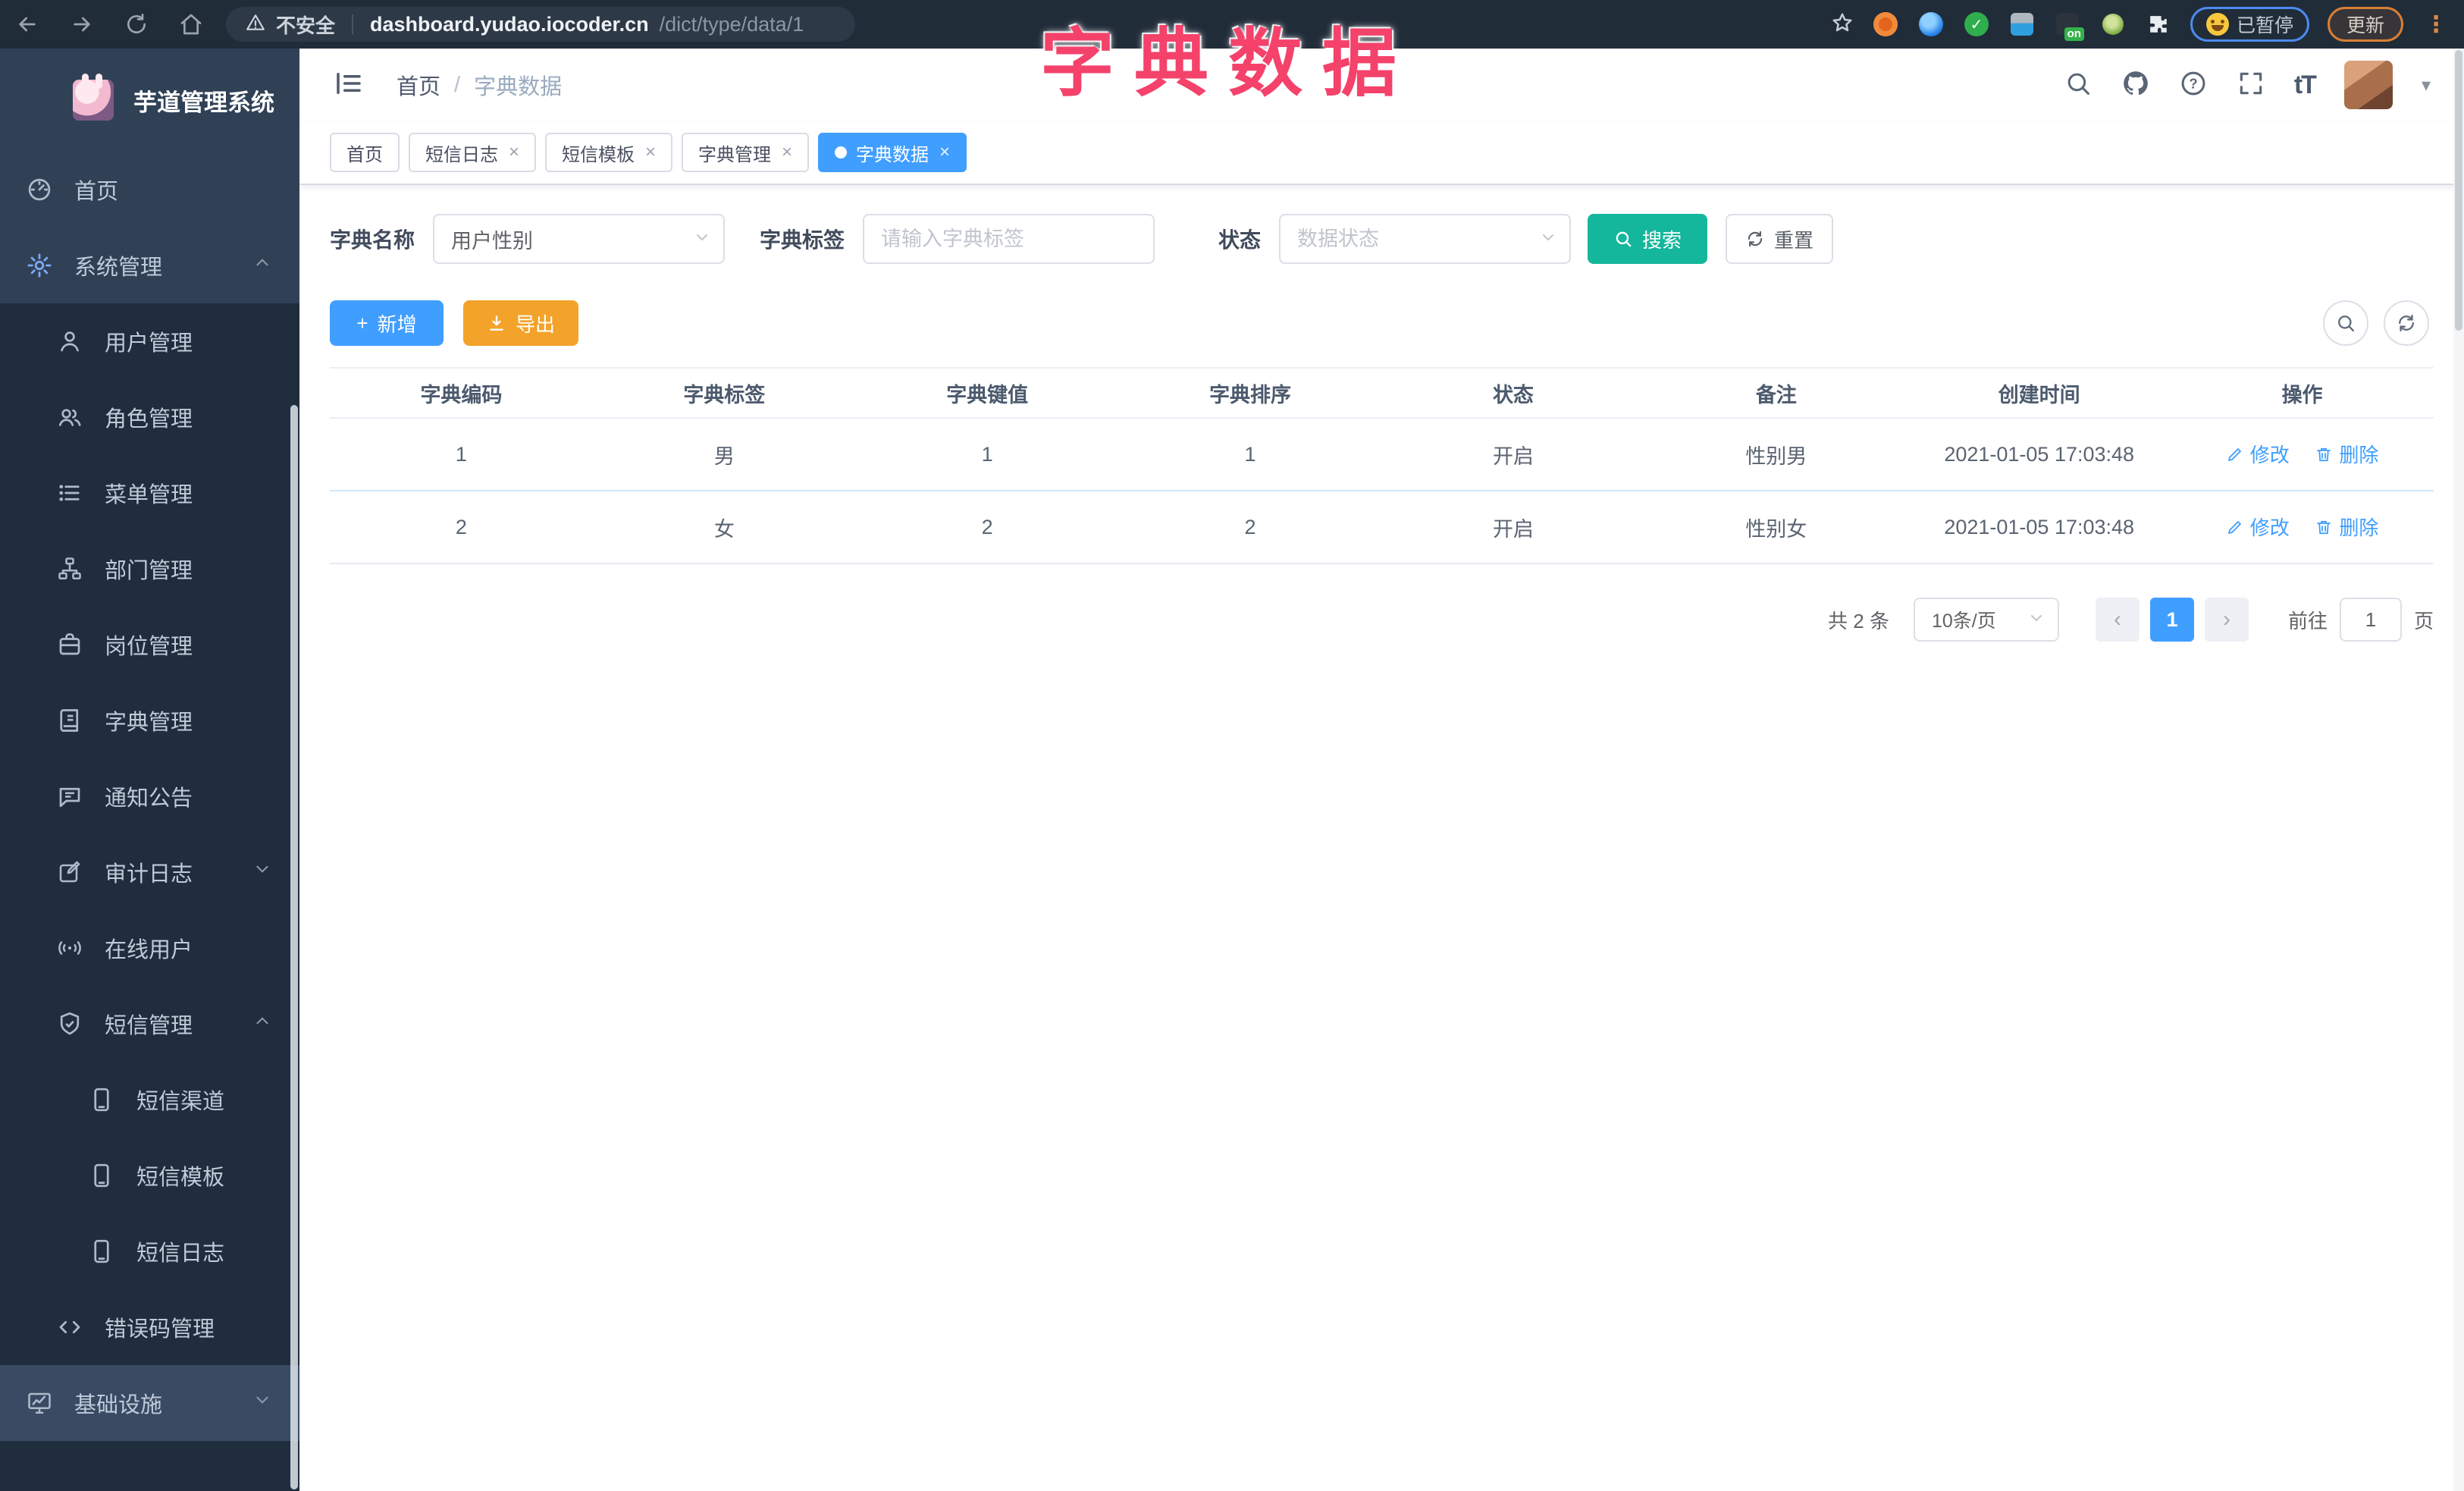 This screenshot has height=1491, width=2464. What do you see at coordinates (724, 454) in the screenshot?
I see `cell-dict-label: 男` at bounding box center [724, 454].